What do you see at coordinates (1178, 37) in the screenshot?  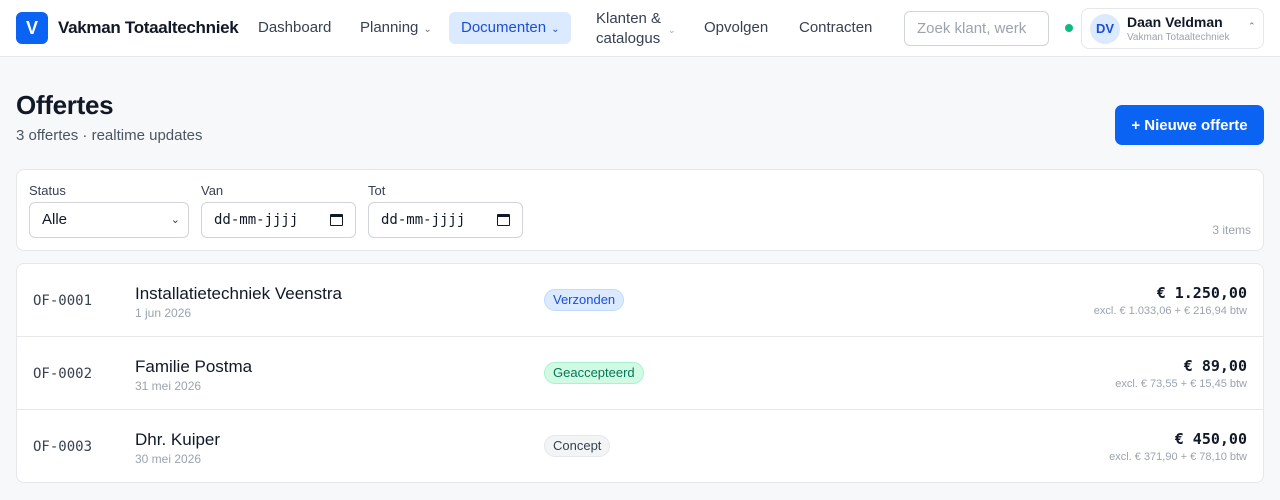 I see `user-organization: Vakman Totaaltechniek` at bounding box center [1178, 37].